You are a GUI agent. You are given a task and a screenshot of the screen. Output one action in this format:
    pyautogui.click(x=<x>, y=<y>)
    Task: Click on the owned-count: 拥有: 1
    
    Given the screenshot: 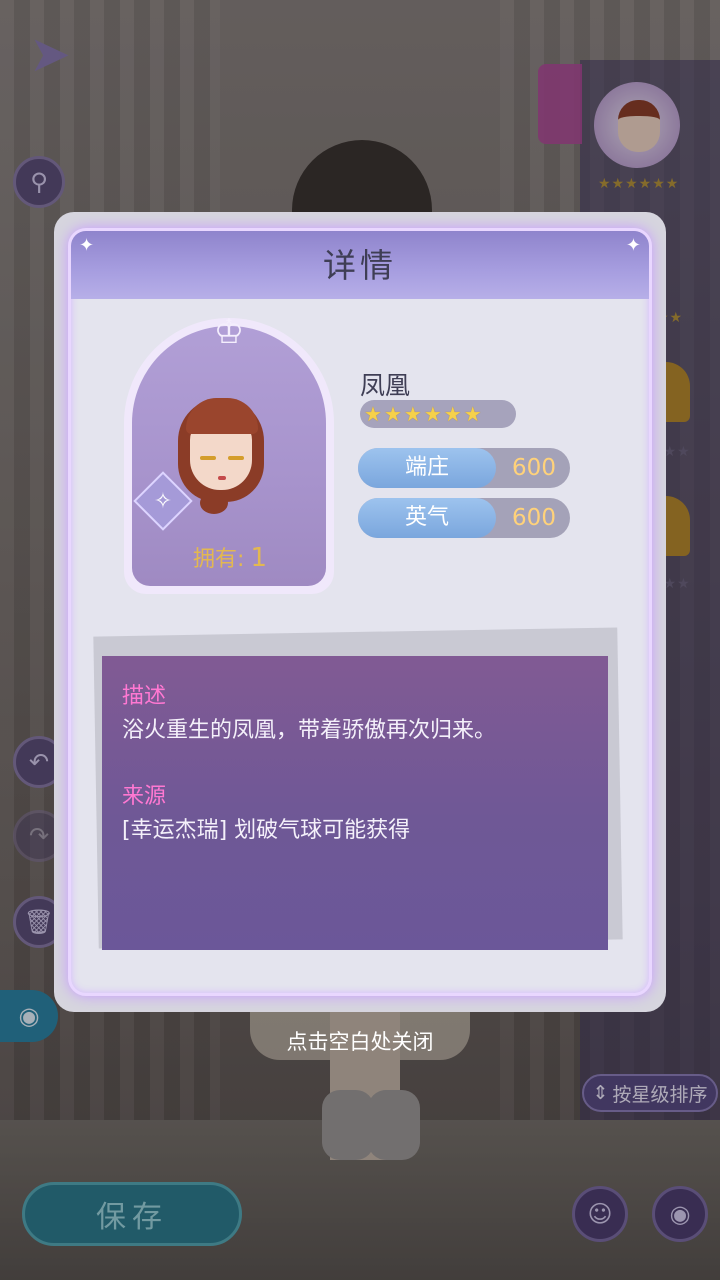 What is the action you would take?
    pyautogui.click(x=230, y=558)
    